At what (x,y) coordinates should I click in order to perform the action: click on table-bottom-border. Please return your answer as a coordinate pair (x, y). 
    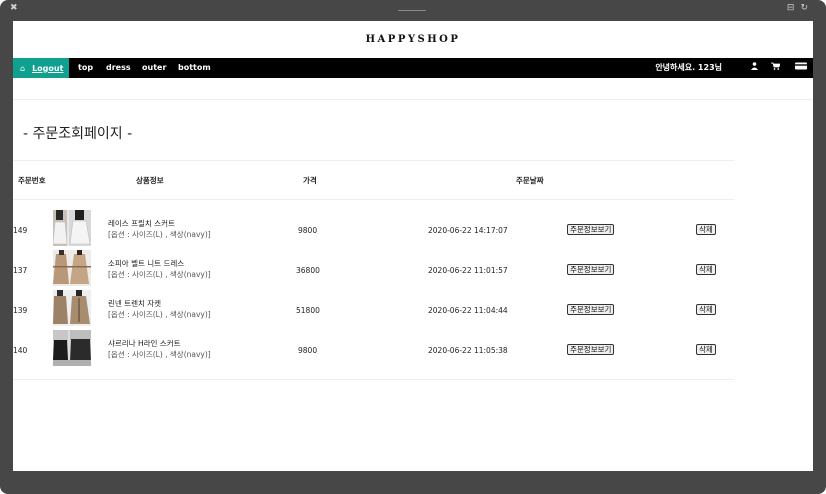
    Looking at the image, I should click on (373, 379).